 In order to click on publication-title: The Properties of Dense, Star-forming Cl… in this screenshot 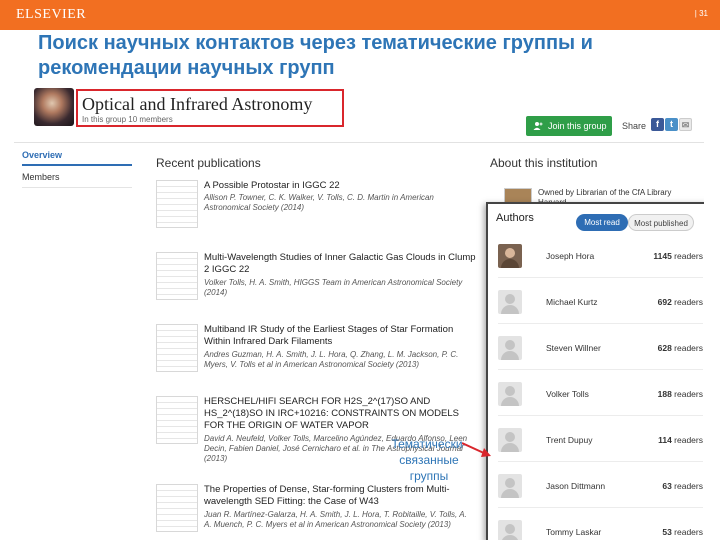, I will do `click(340, 496)`.